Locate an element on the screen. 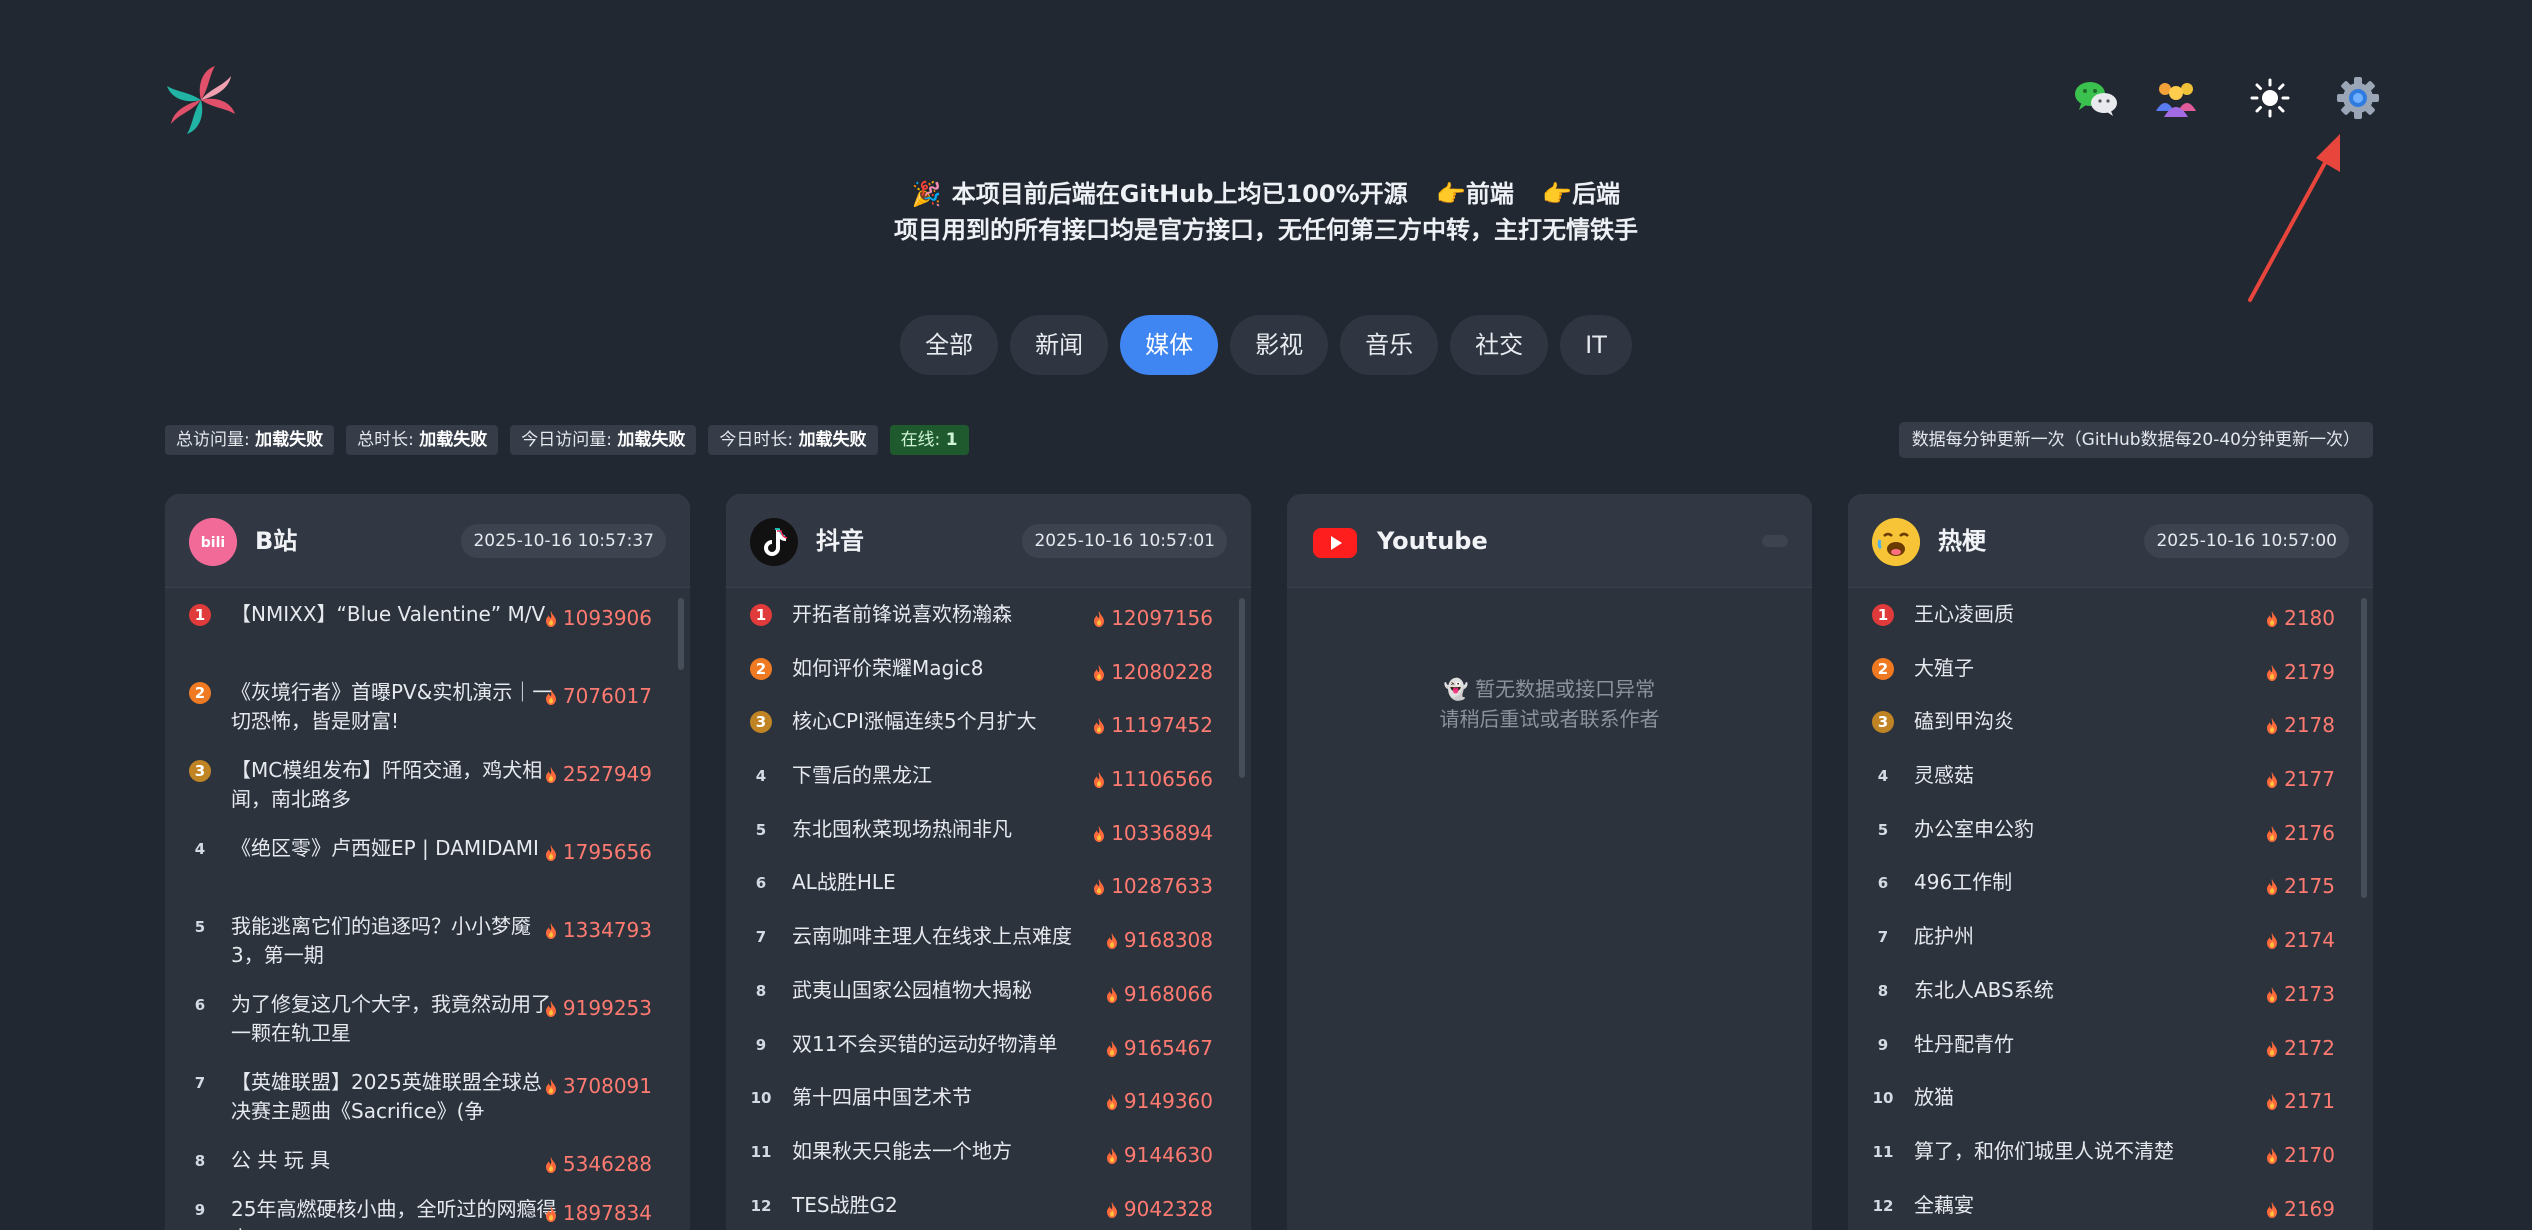 The image size is (2532, 1230). hot-number: 2527949 is located at coordinates (607, 774).